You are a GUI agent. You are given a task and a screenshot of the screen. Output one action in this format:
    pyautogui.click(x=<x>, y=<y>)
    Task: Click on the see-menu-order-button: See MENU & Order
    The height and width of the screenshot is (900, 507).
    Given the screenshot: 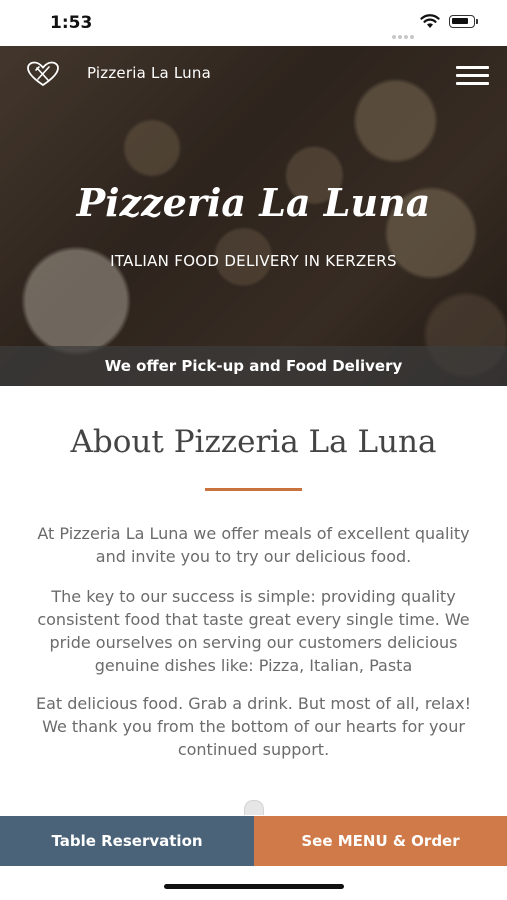 What is the action you would take?
    pyautogui.click(x=380, y=841)
    